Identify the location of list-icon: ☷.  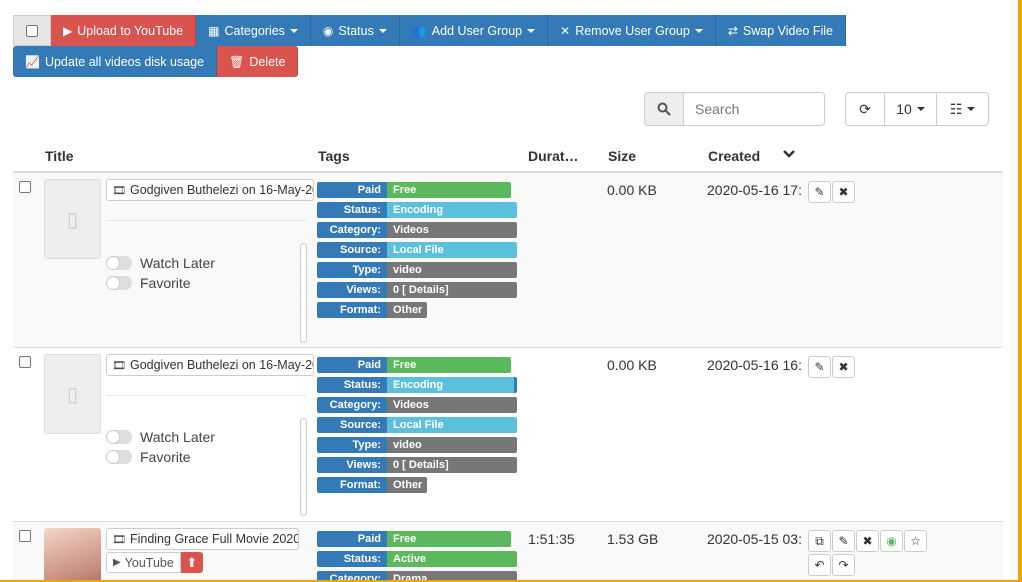
(956, 108).